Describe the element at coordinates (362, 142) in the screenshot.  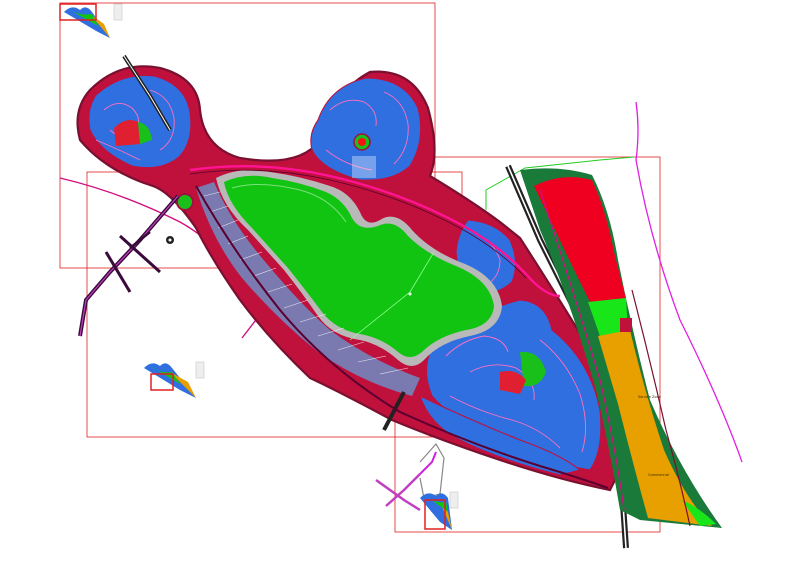
I see `roundabout-n-center` at that location.